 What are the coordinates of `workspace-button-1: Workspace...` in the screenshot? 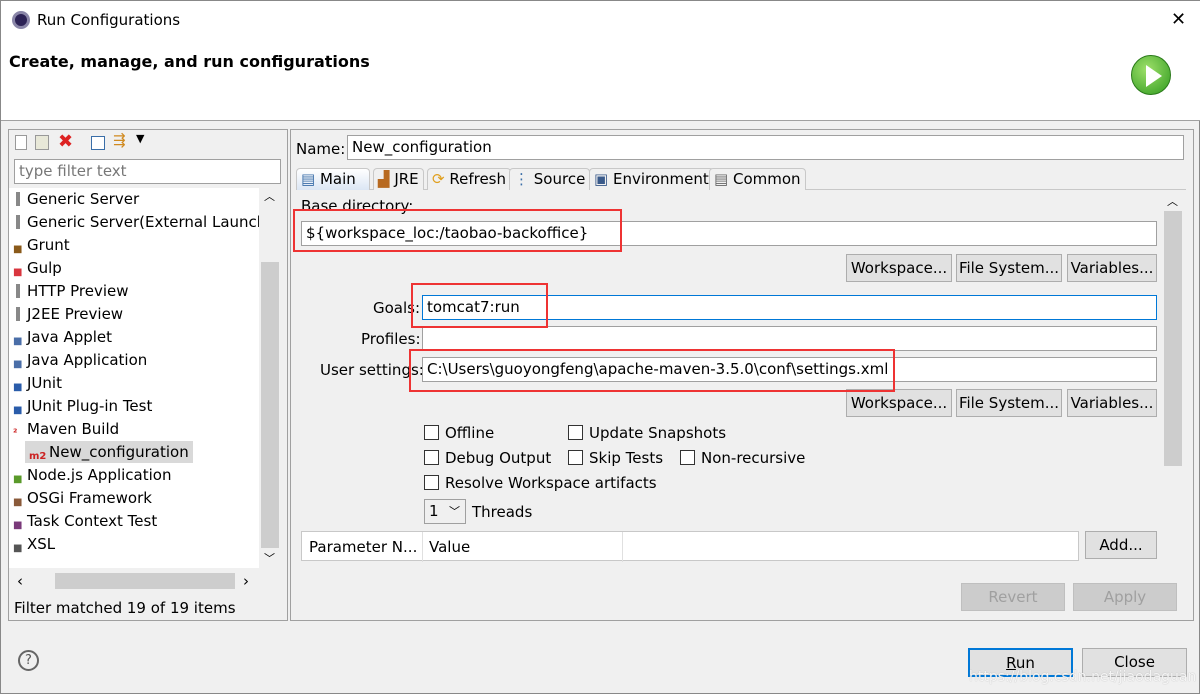 It's located at (899, 268).